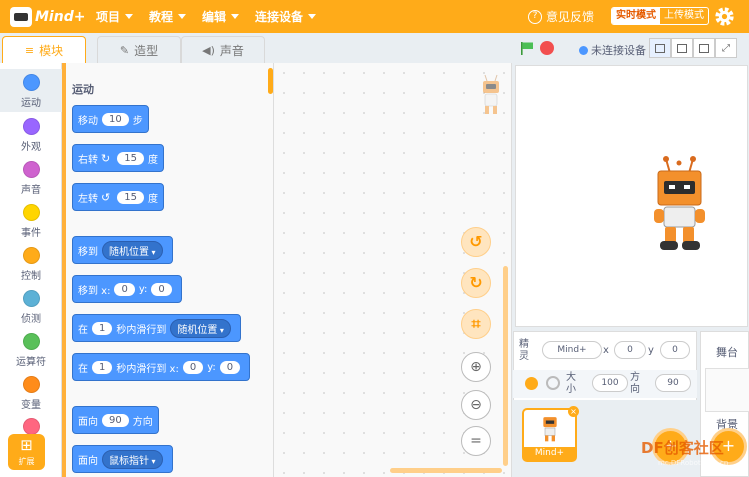 Image resolution: width=749 pixels, height=477 pixels. Describe the element at coordinates (51, 50) in the screenshot. I see `tab-blocks-label: 模块` at that location.